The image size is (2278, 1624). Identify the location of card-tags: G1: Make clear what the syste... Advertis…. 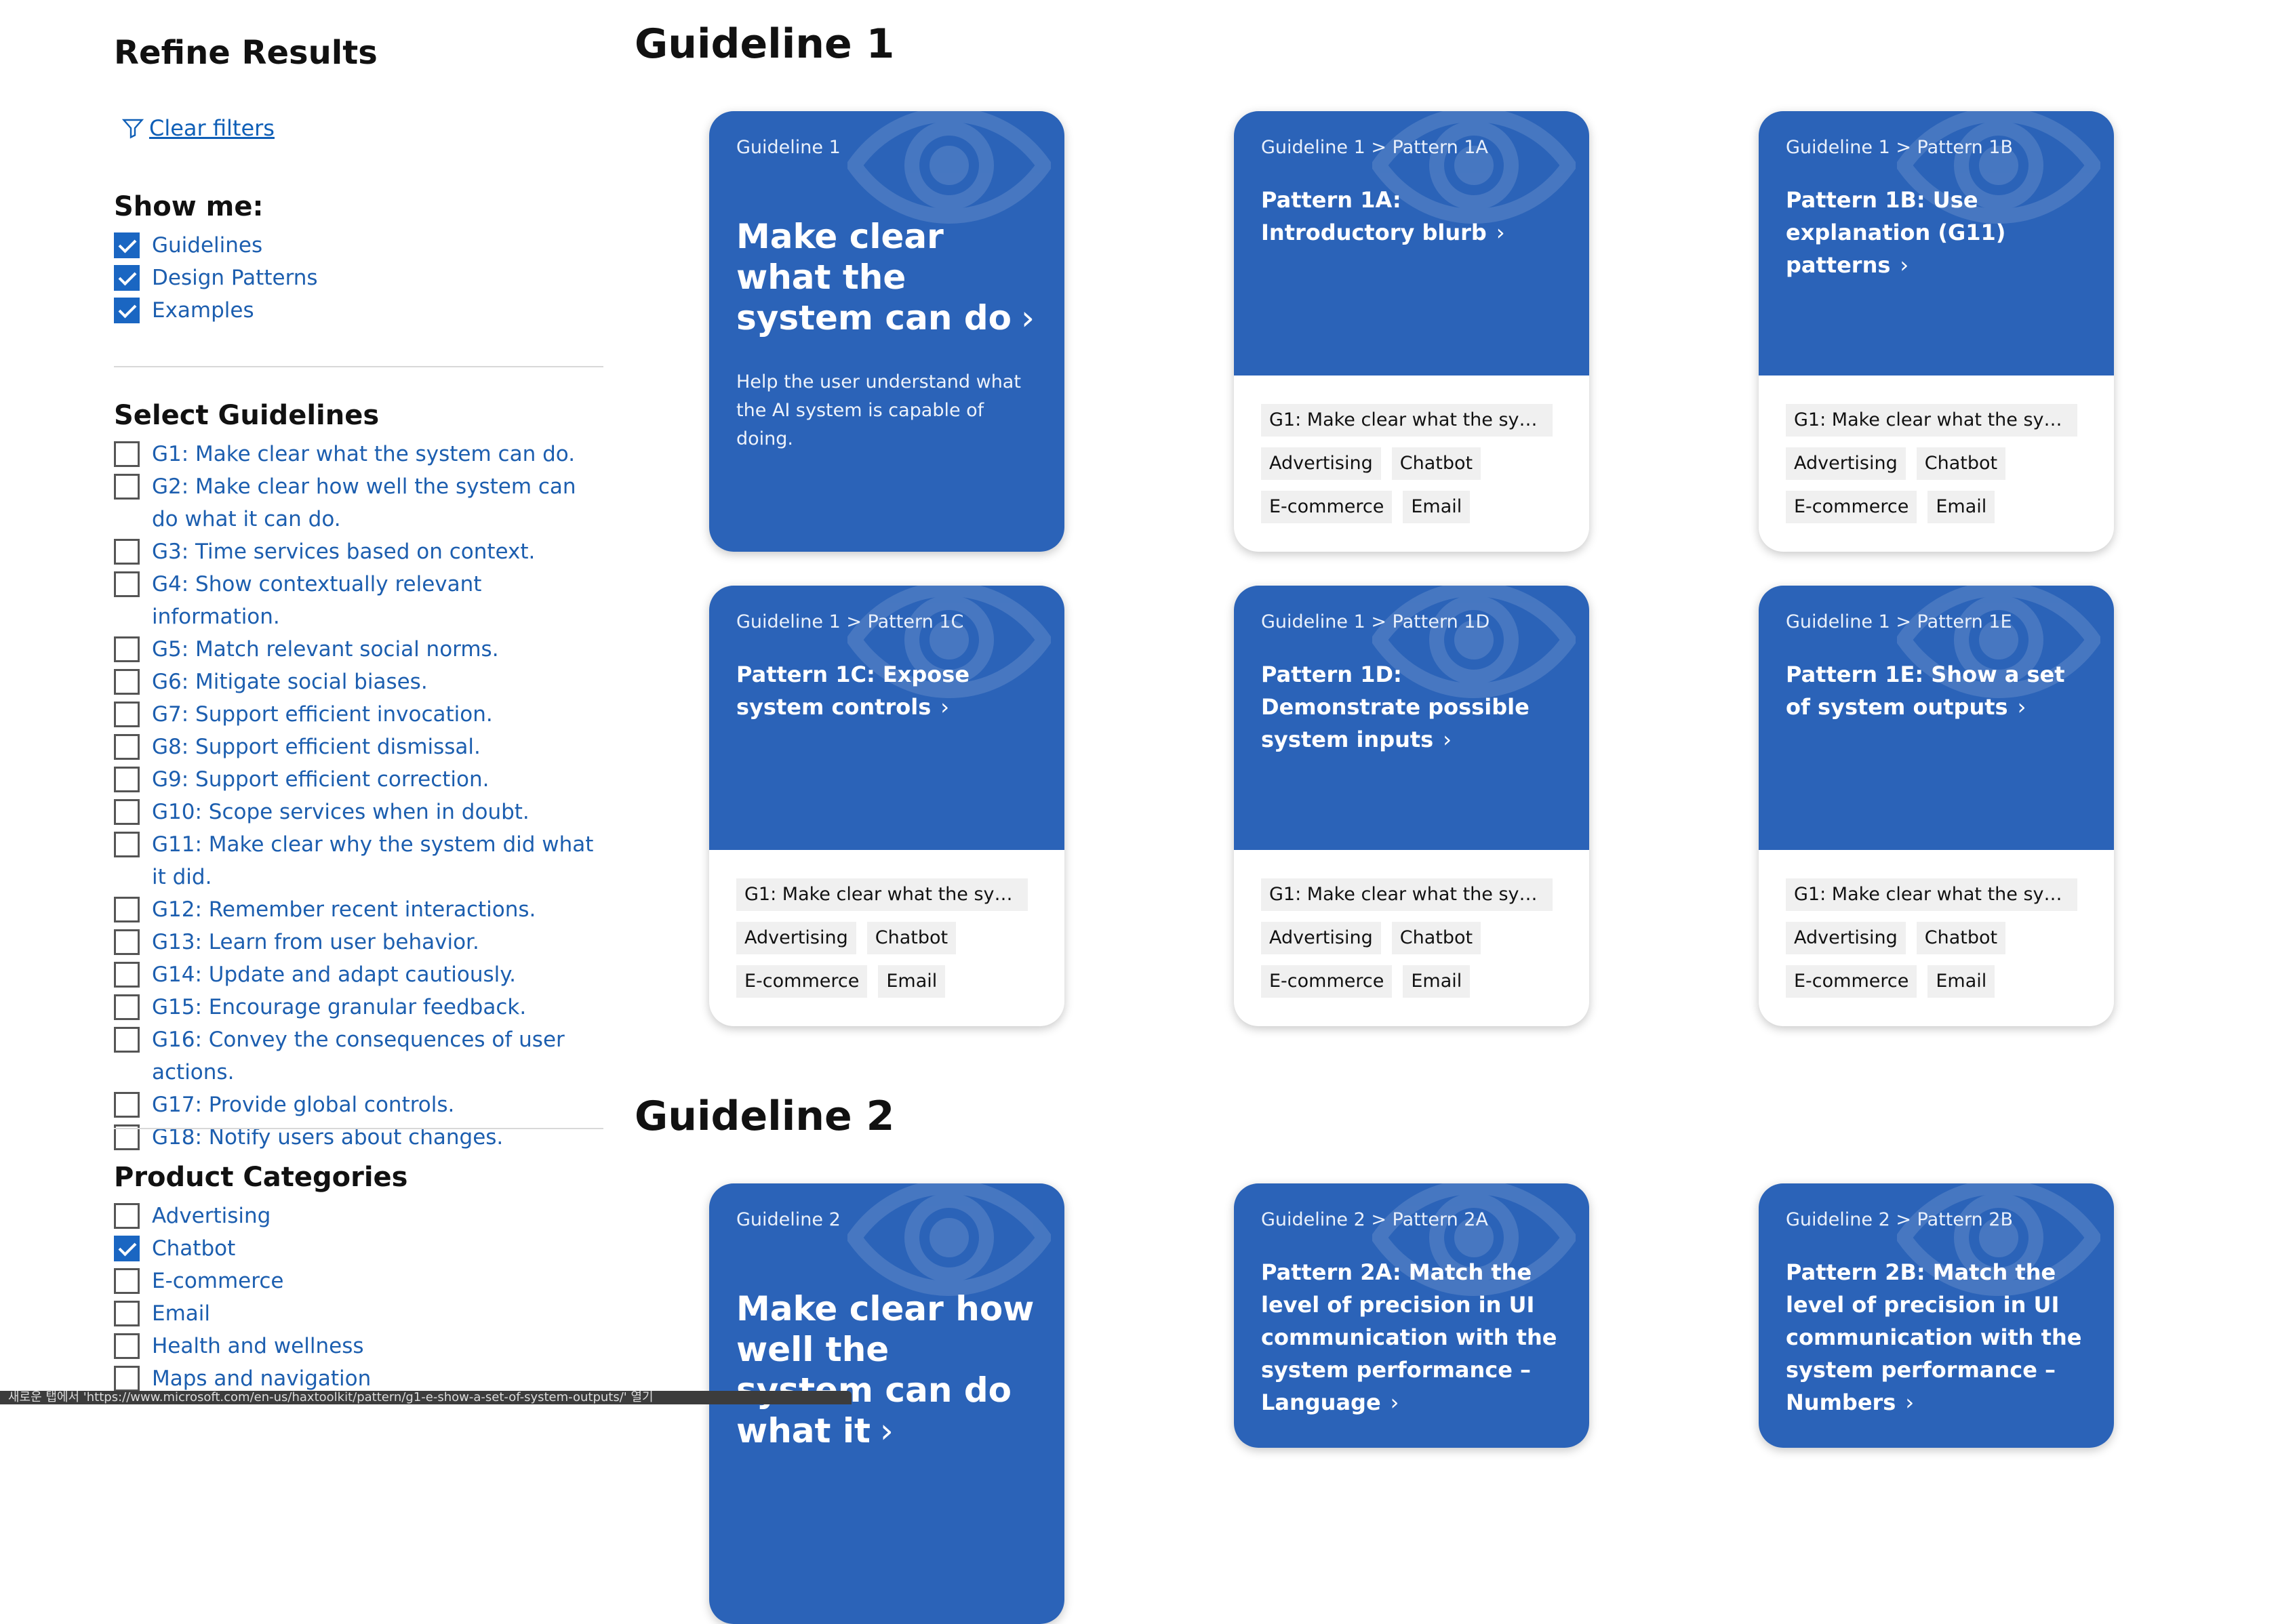
(1411, 938).